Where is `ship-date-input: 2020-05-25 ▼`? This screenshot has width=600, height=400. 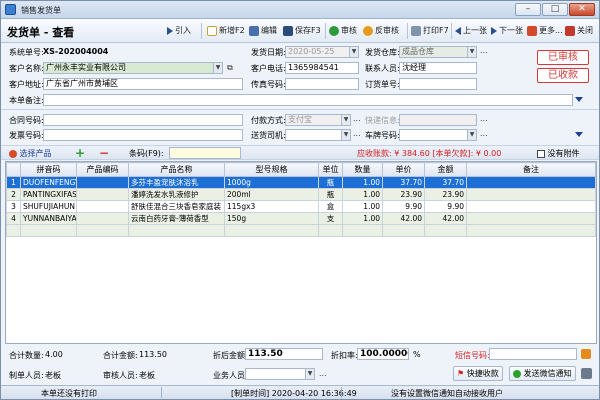
ship-date-input: 2020-05-25 ▼ is located at coordinates (322, 52).